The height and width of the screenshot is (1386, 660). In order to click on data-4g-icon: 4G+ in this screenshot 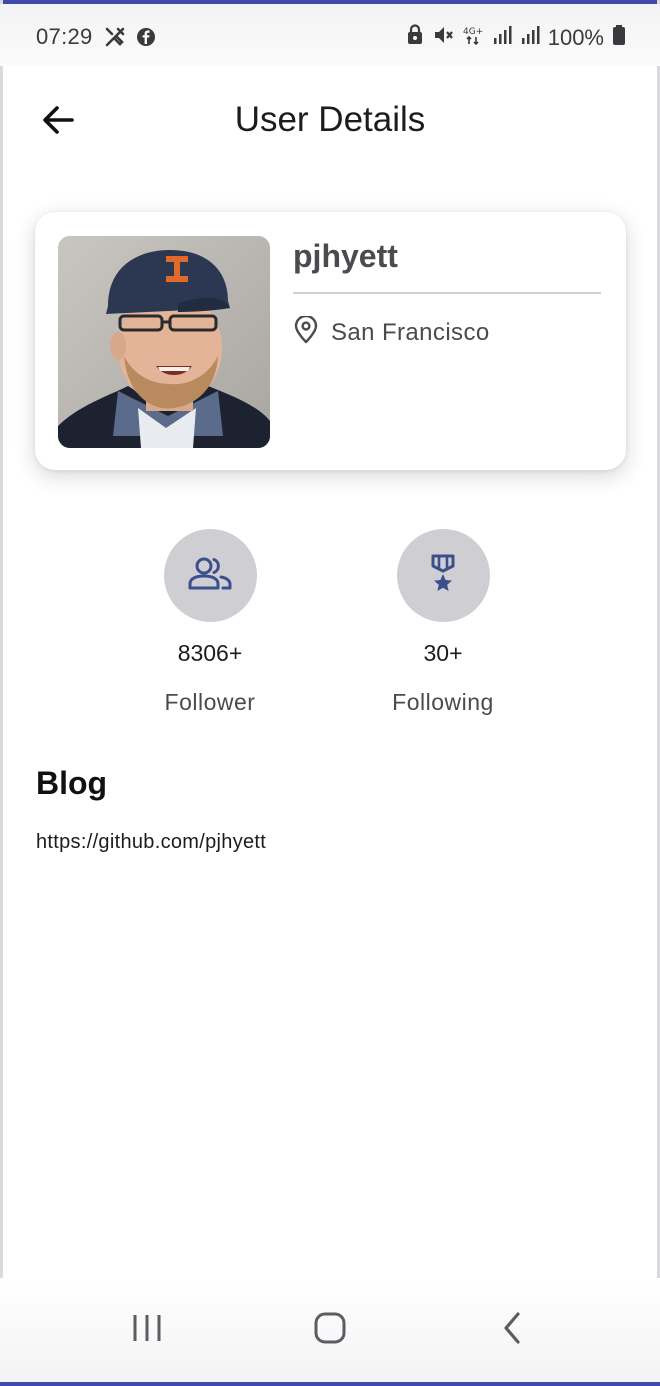, I will do `click(473, 37)`.